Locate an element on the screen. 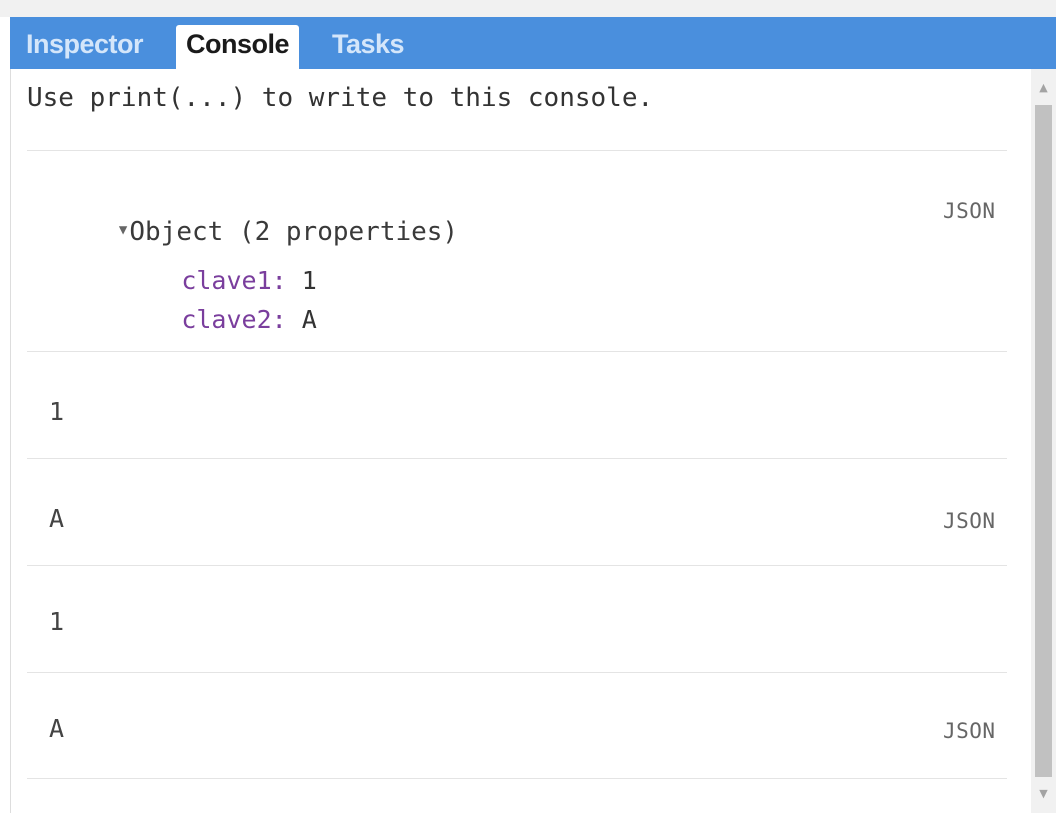 Image resolution: width=1056 pixels, height=813 pixels. tab-console: Console is located at coordinates (238, 47).